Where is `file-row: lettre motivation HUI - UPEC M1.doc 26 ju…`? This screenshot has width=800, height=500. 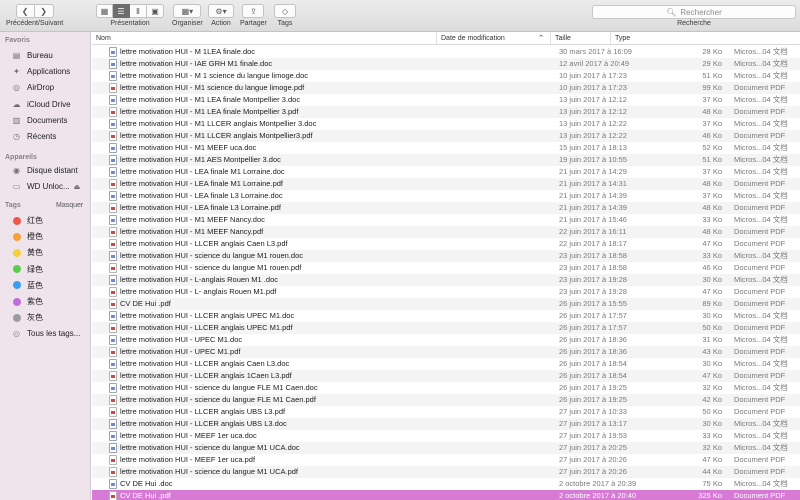
file-row: lettre motivation HUI - UPEC M1.doc 26 ju… is located at coordinates (446, 340).